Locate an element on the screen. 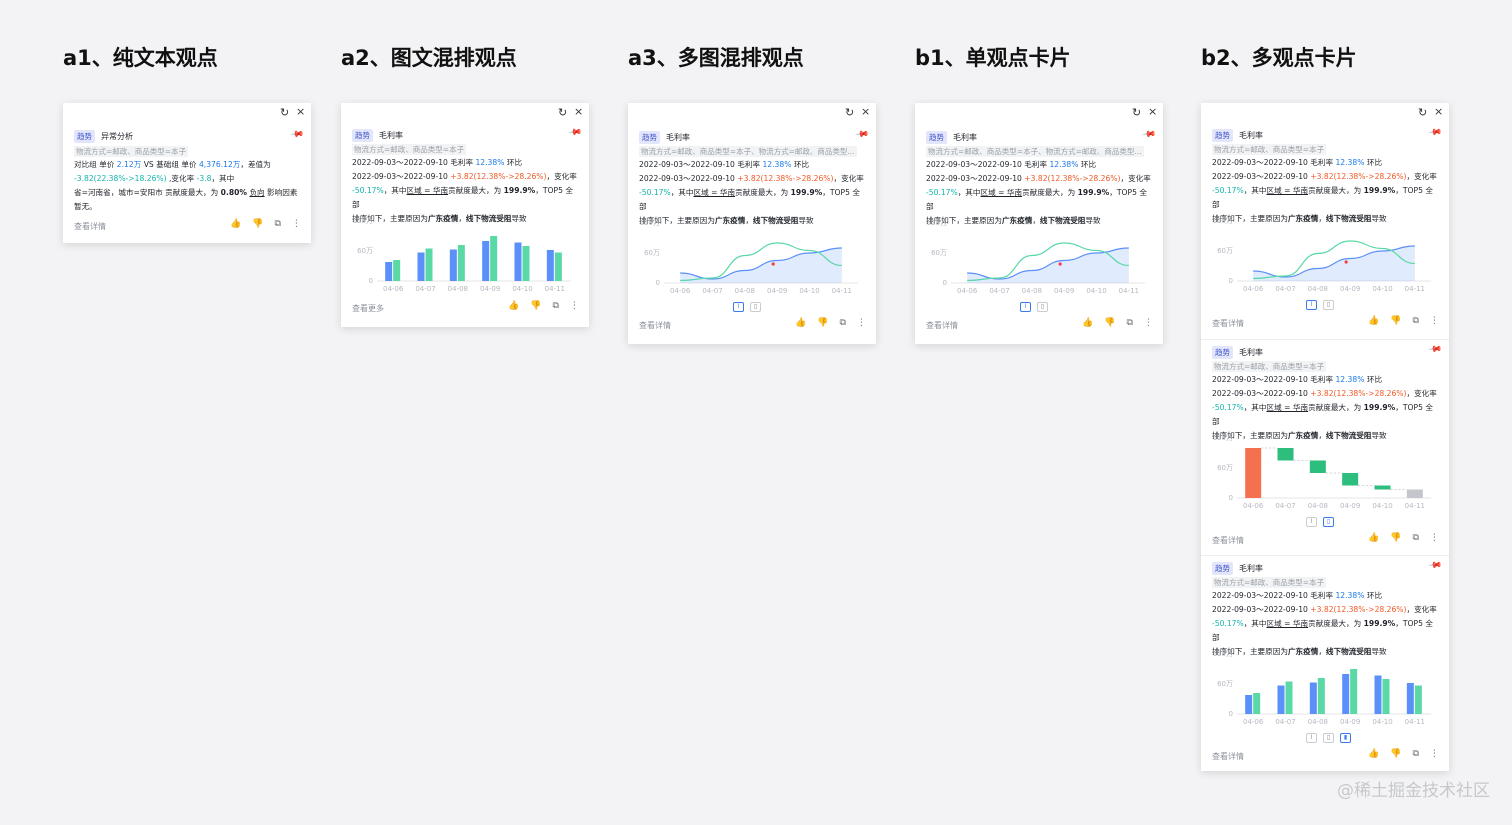  x-tick-label: 04-08 is located at coordinates (1032, 291).